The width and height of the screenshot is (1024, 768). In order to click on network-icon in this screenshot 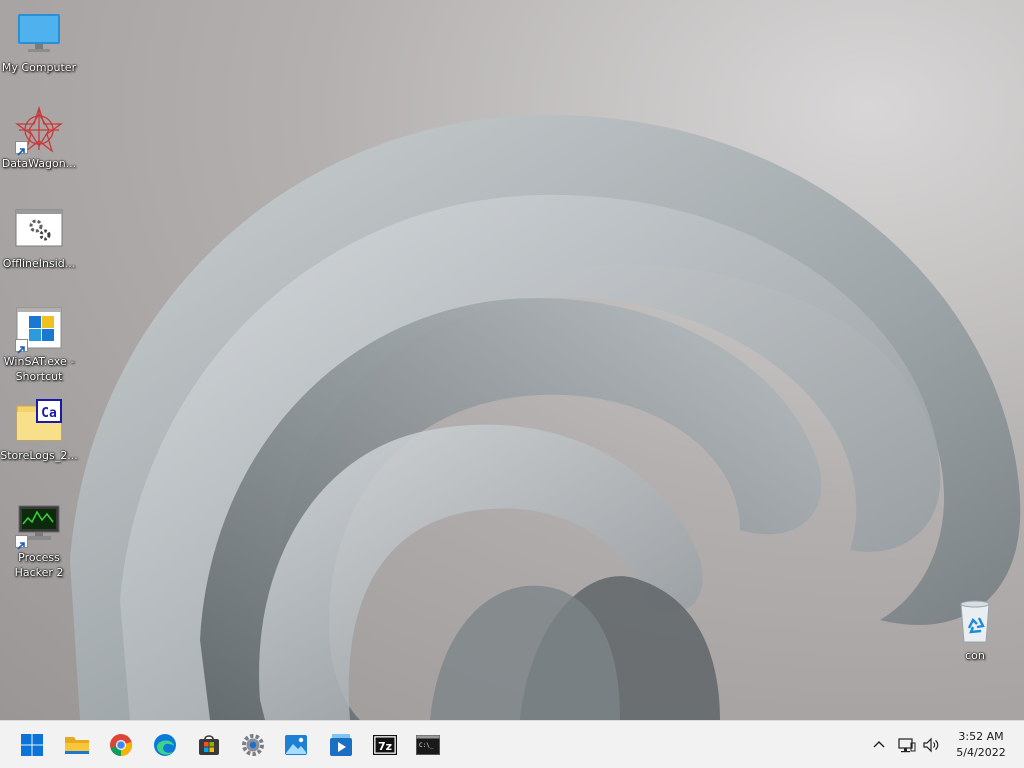, I will do `click(907, 745)`.